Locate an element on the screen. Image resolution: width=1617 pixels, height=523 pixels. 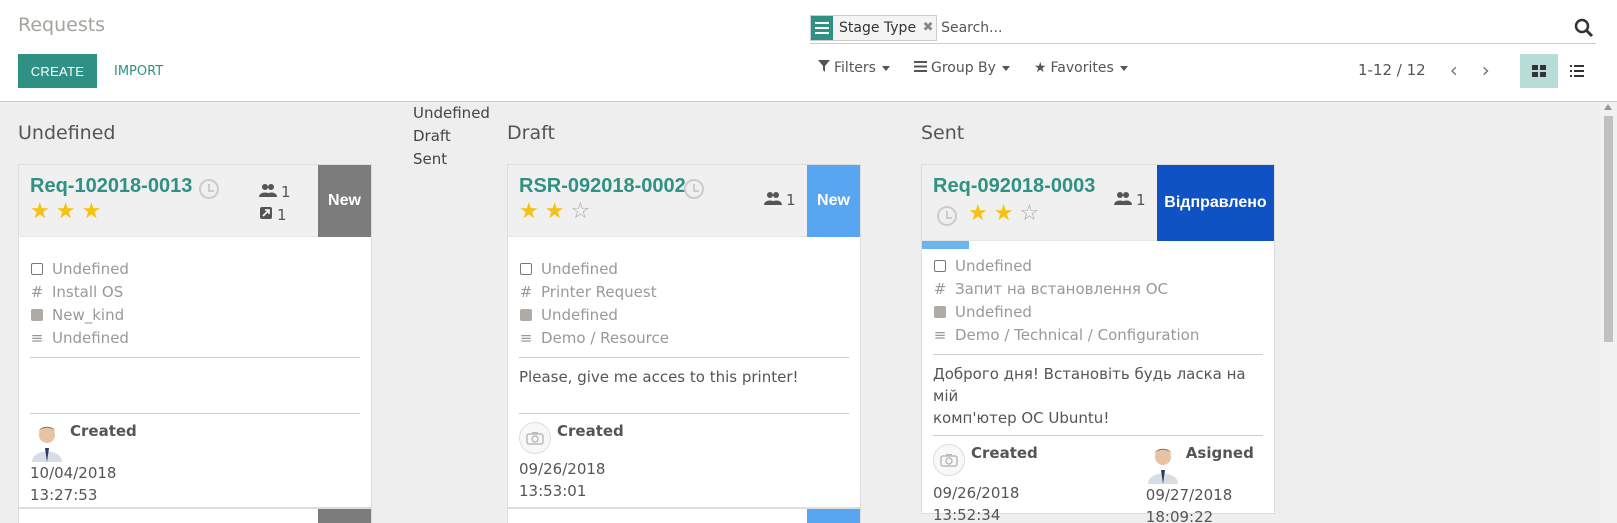
remove-facet-icon: ✖ is located at coordinates (928, 27).